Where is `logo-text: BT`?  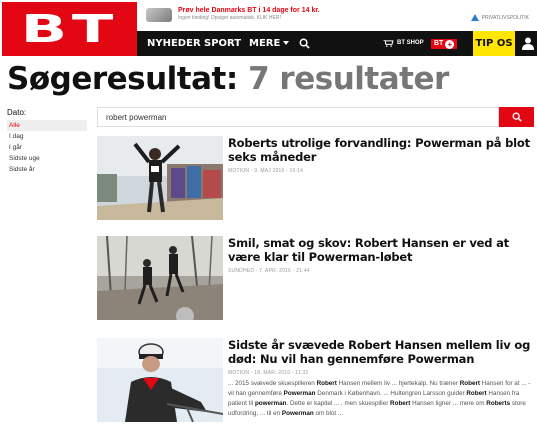 logo-text: BT is located at coordinates (69, 29).